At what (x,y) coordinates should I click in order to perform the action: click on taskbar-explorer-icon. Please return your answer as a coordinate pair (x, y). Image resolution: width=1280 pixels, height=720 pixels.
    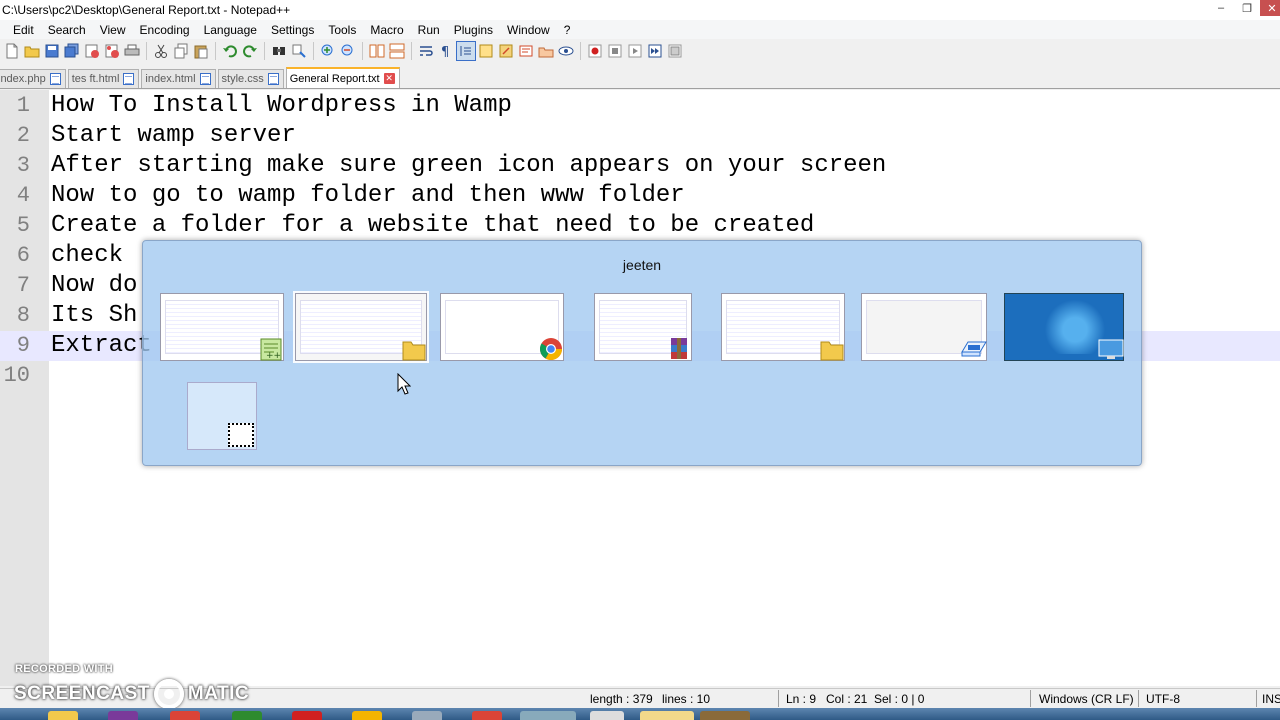
    Looking at the image, I should click on (63, 715).